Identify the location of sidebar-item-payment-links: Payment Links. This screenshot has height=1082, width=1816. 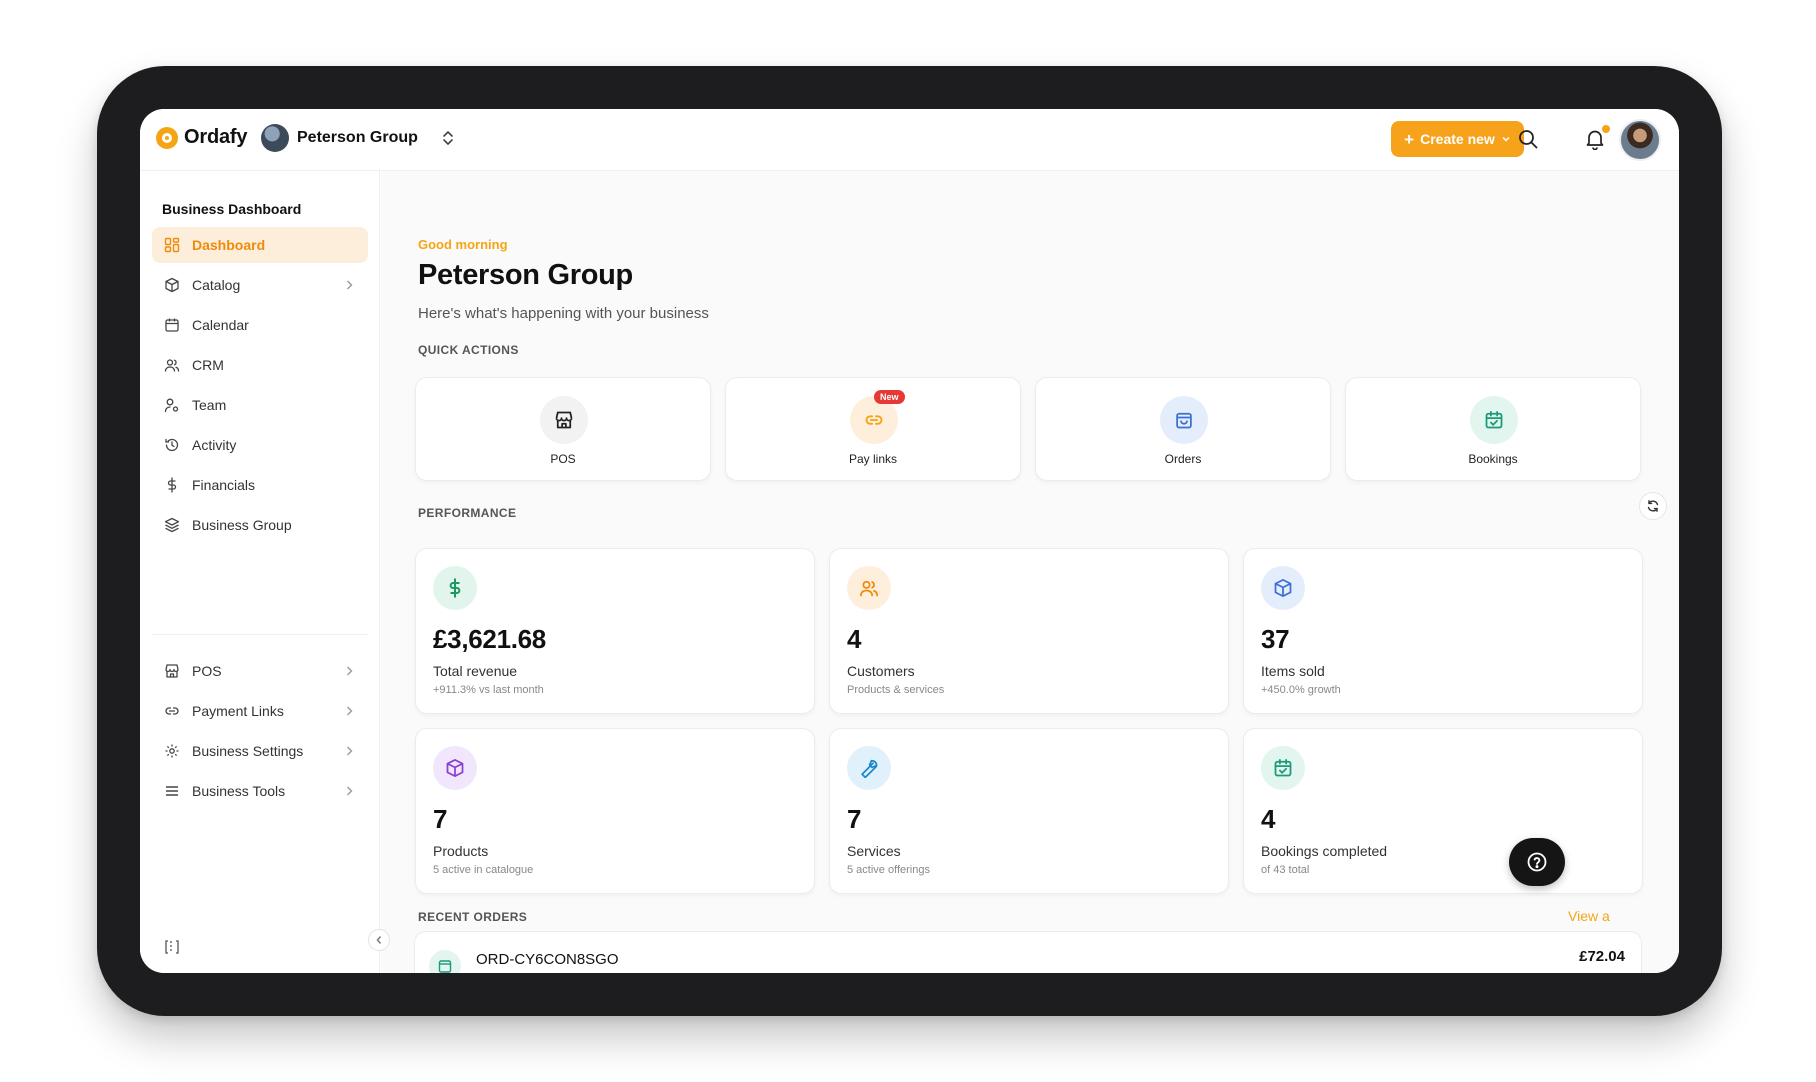
(260, 711).